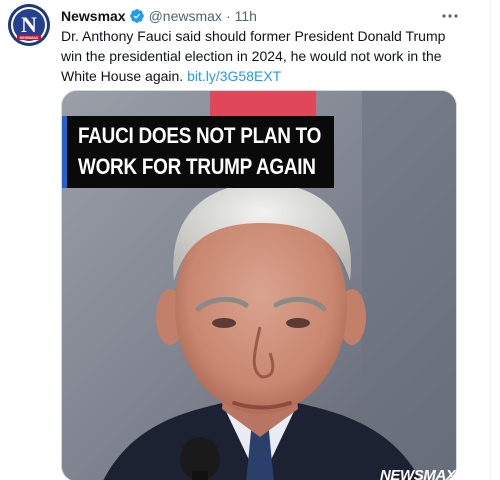 Image resolution: width=500 pixels, height=480 pixels. Describe the element at coordinates (137, 16) in the screenshot. I see `verified-badge-icon` at that location.